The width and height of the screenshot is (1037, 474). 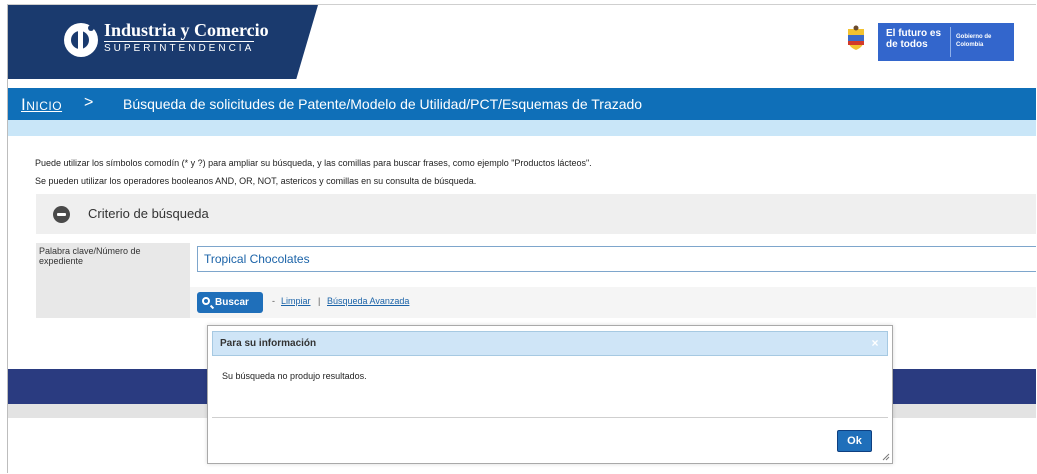 What do you see at coordinates (616, 259) in the screenshot?
I see `keyword-input` at bounding box center [616, 259].